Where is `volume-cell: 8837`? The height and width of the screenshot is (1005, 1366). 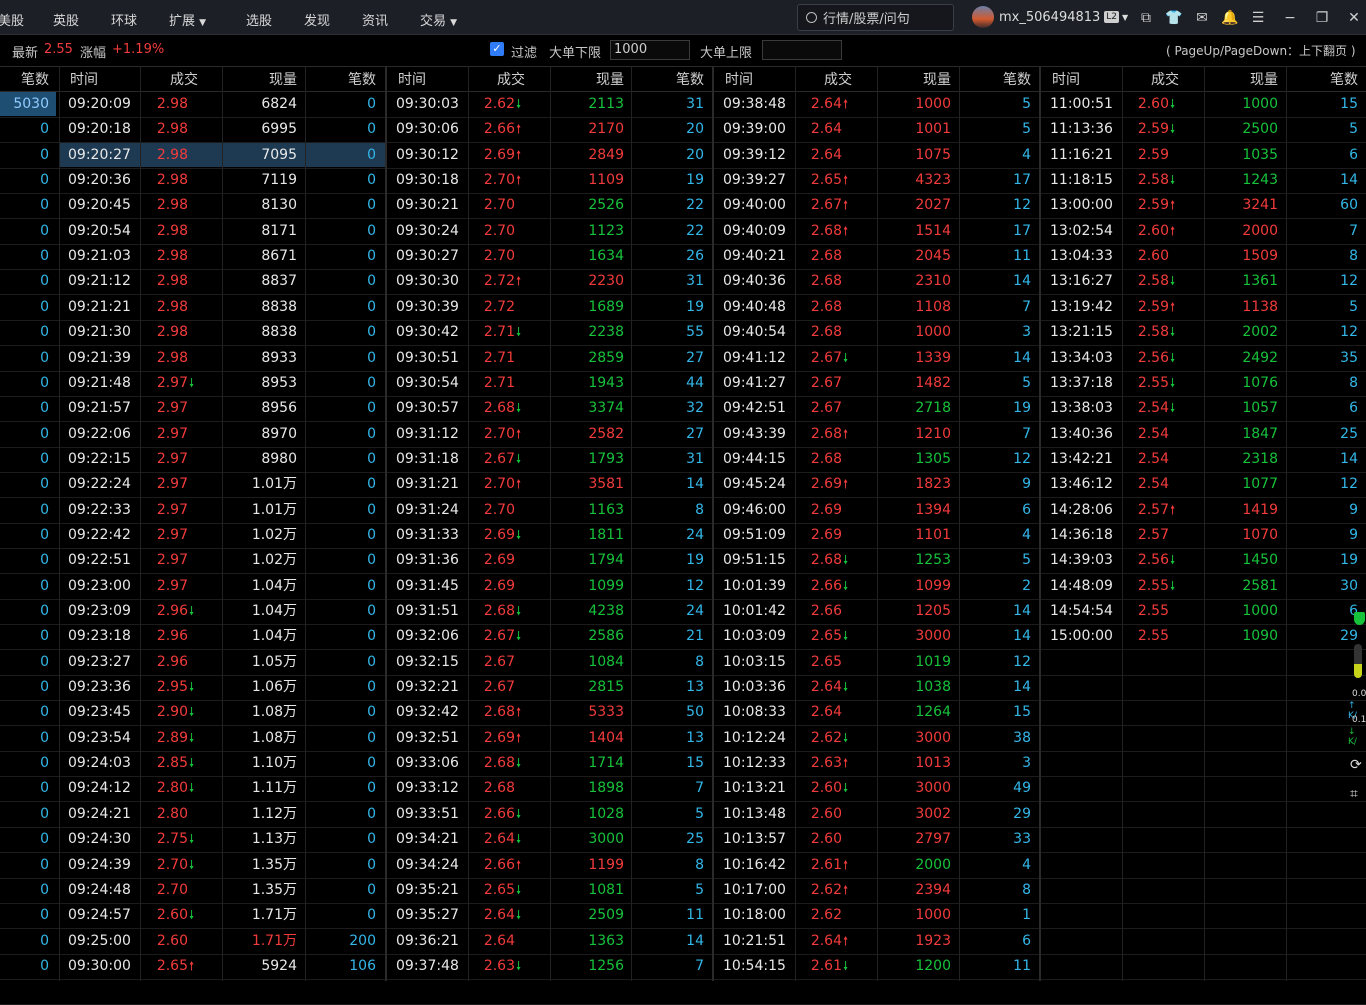
volume-cell: 8837 is located at coordinates (279, 281).